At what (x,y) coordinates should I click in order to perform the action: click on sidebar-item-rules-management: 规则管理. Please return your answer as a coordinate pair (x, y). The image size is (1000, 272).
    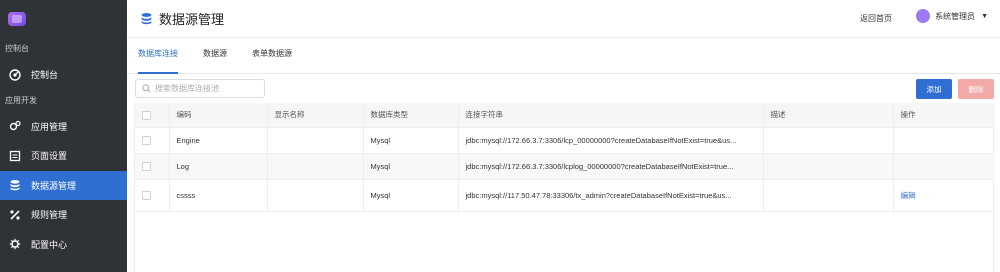
    Looking at the image, I should click on (63, 215).